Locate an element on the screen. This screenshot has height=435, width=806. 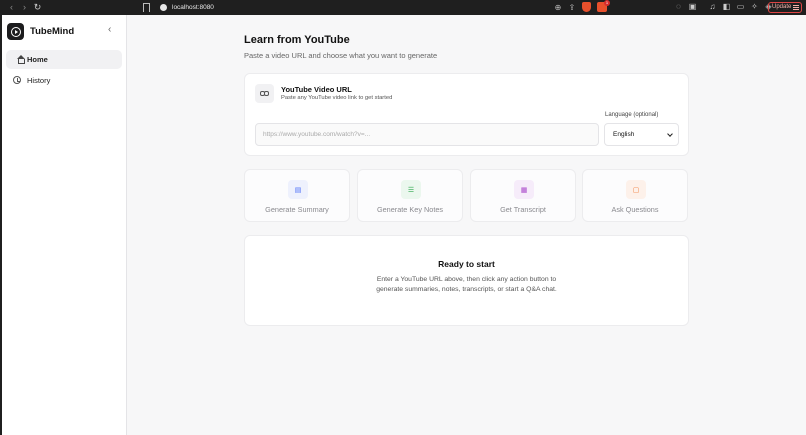
home-icon is located at coordinates (16, 59).